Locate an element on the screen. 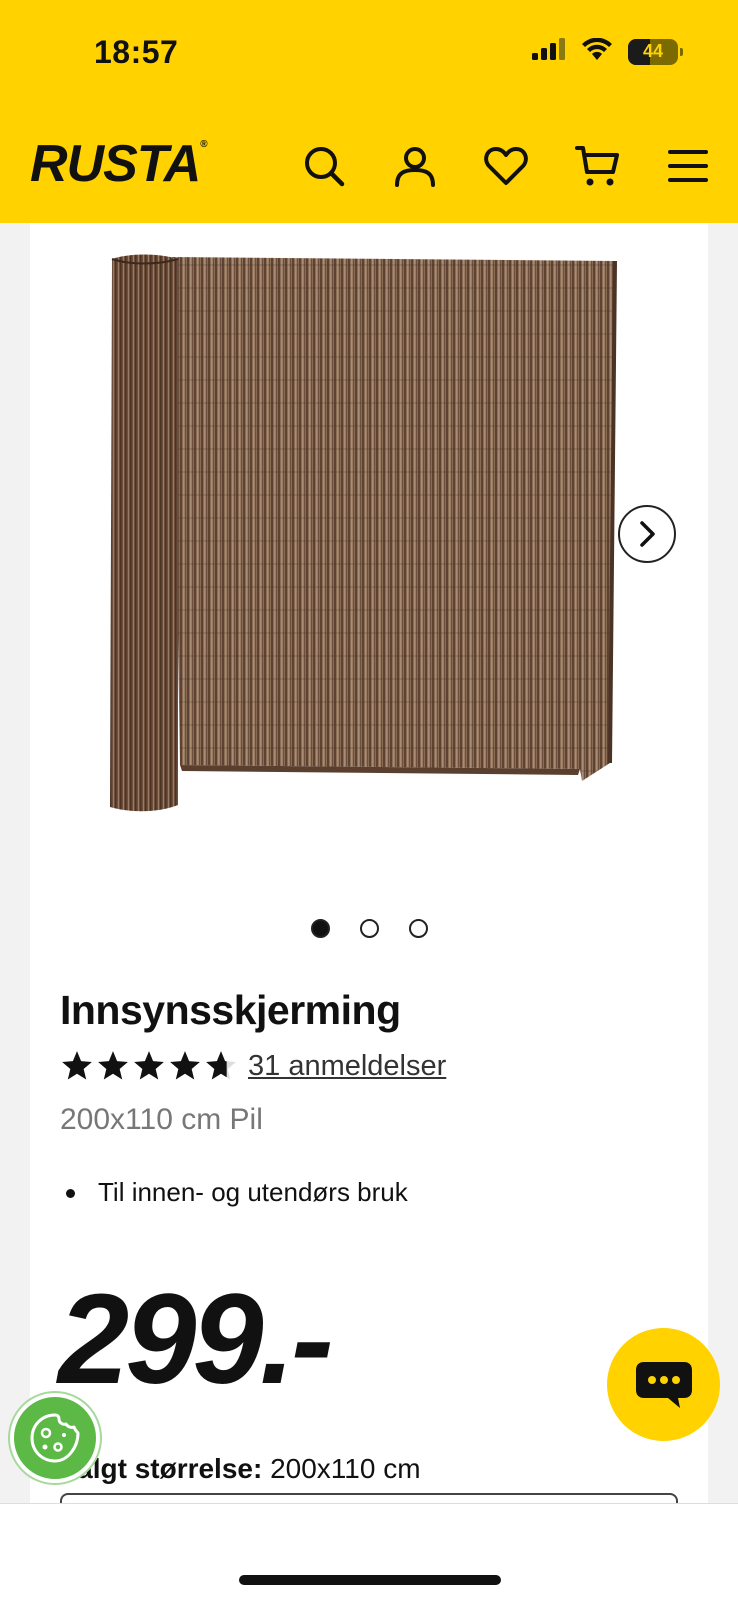 Image resolution: width=738 pixels, height=1600 pixels. header-nav is located at coordinates (506, 166).